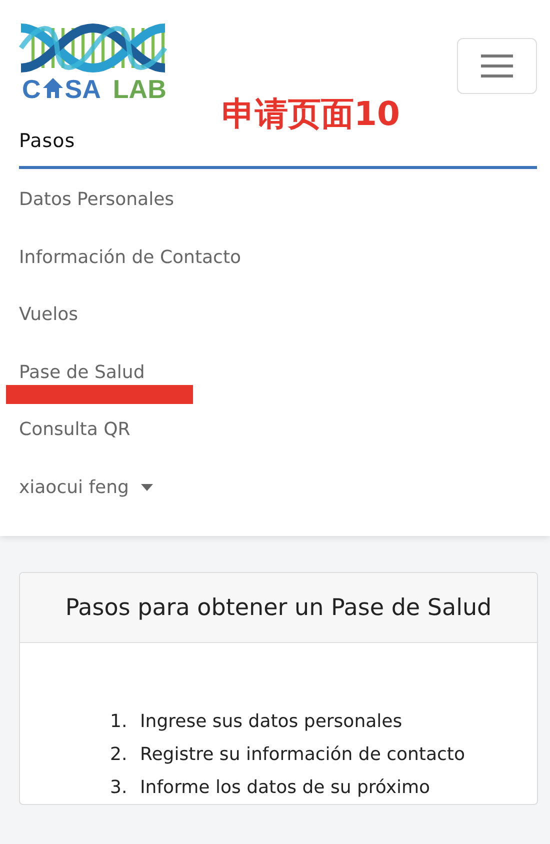  What do you see at coordinates (119, 788) in the screenshot?
I see `step-number: 3.` at bounding box center [119, 788].